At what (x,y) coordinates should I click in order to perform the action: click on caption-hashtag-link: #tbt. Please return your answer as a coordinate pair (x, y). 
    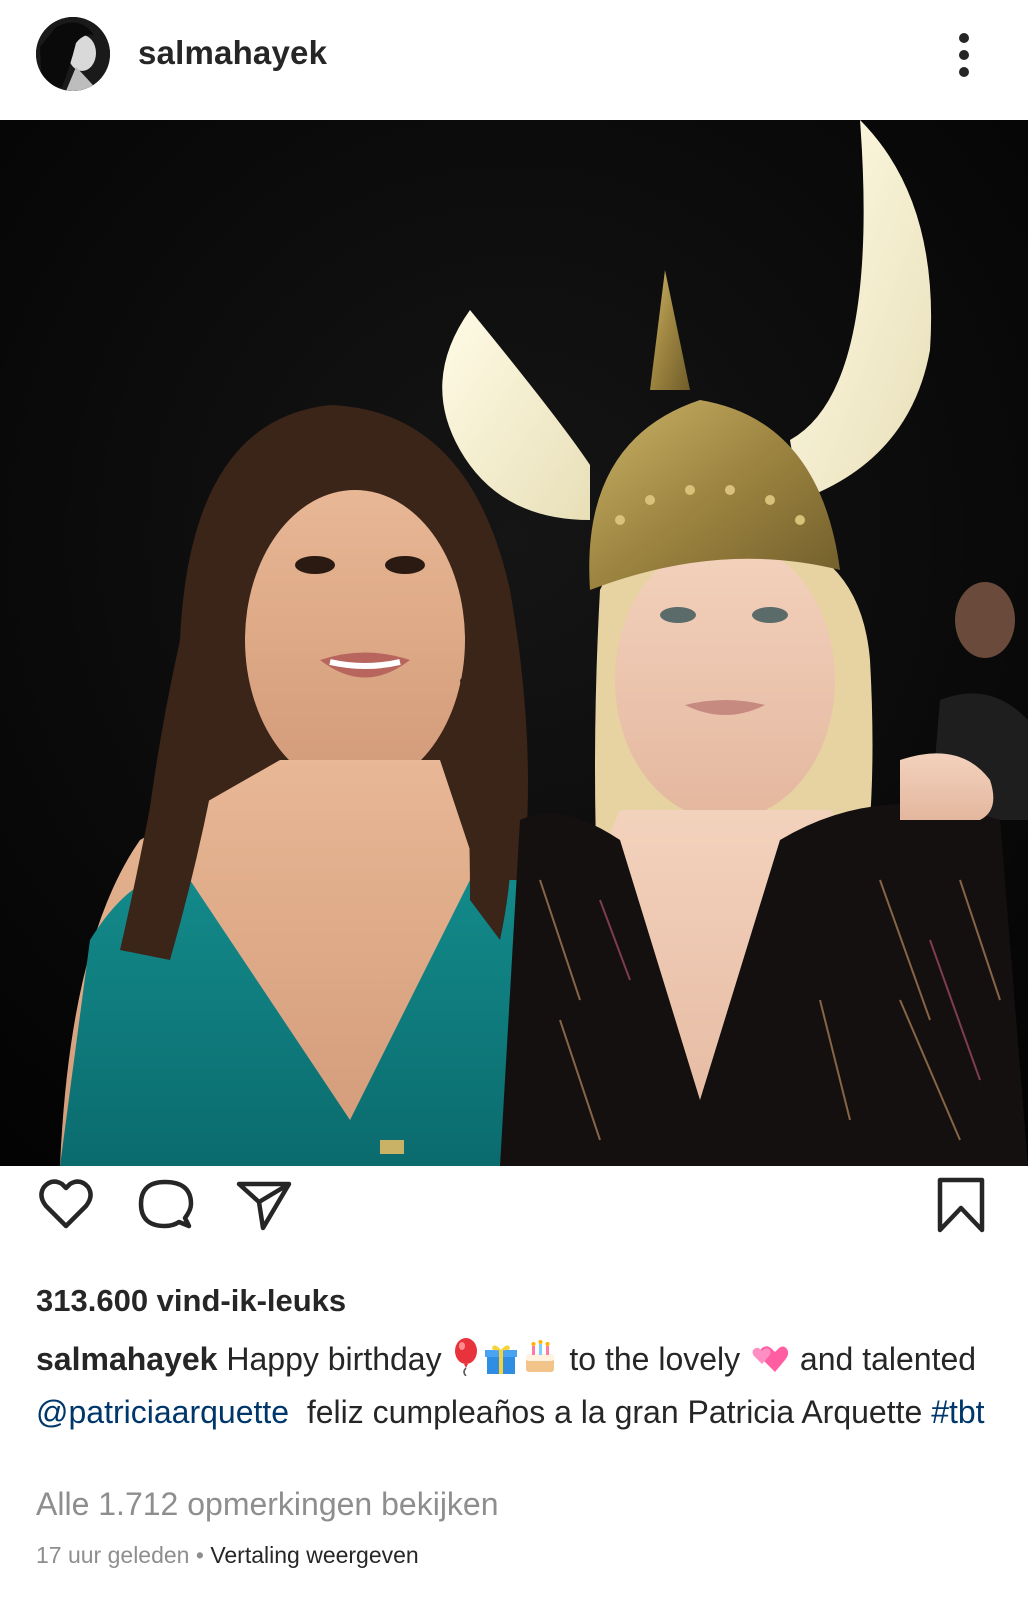
    Looking at the image, I should click on (957, 1412).